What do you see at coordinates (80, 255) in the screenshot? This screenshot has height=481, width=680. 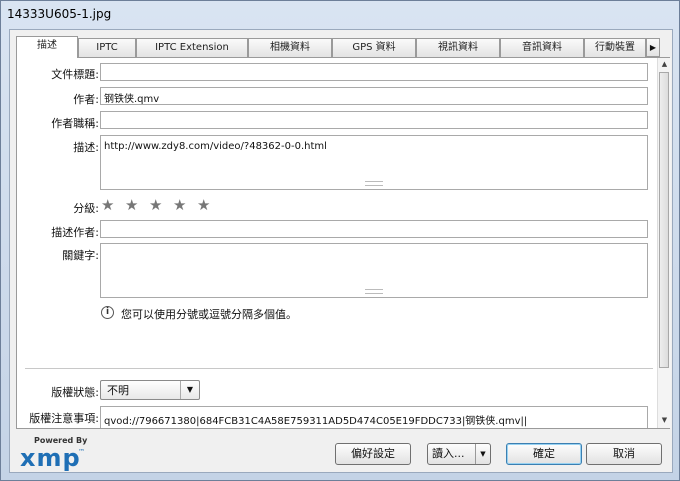 I see `keywords-label: 關鍵字:` at bounding box center [80, 255].